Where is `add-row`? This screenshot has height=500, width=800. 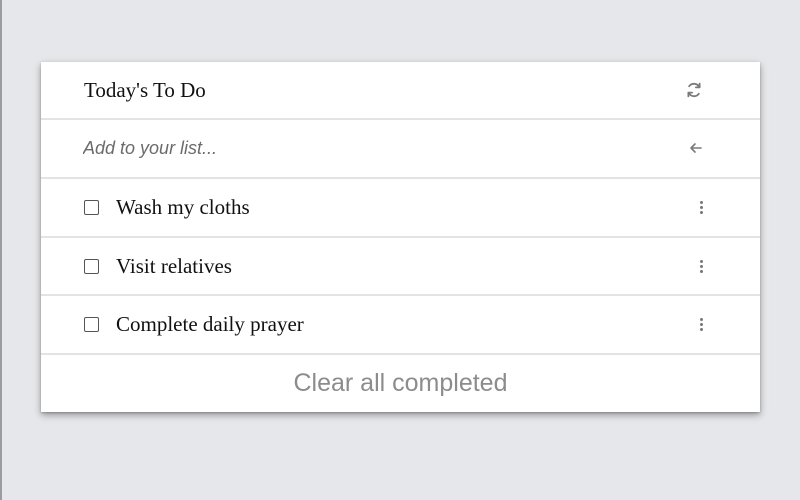 add-row is located at coordinates (400, 148).